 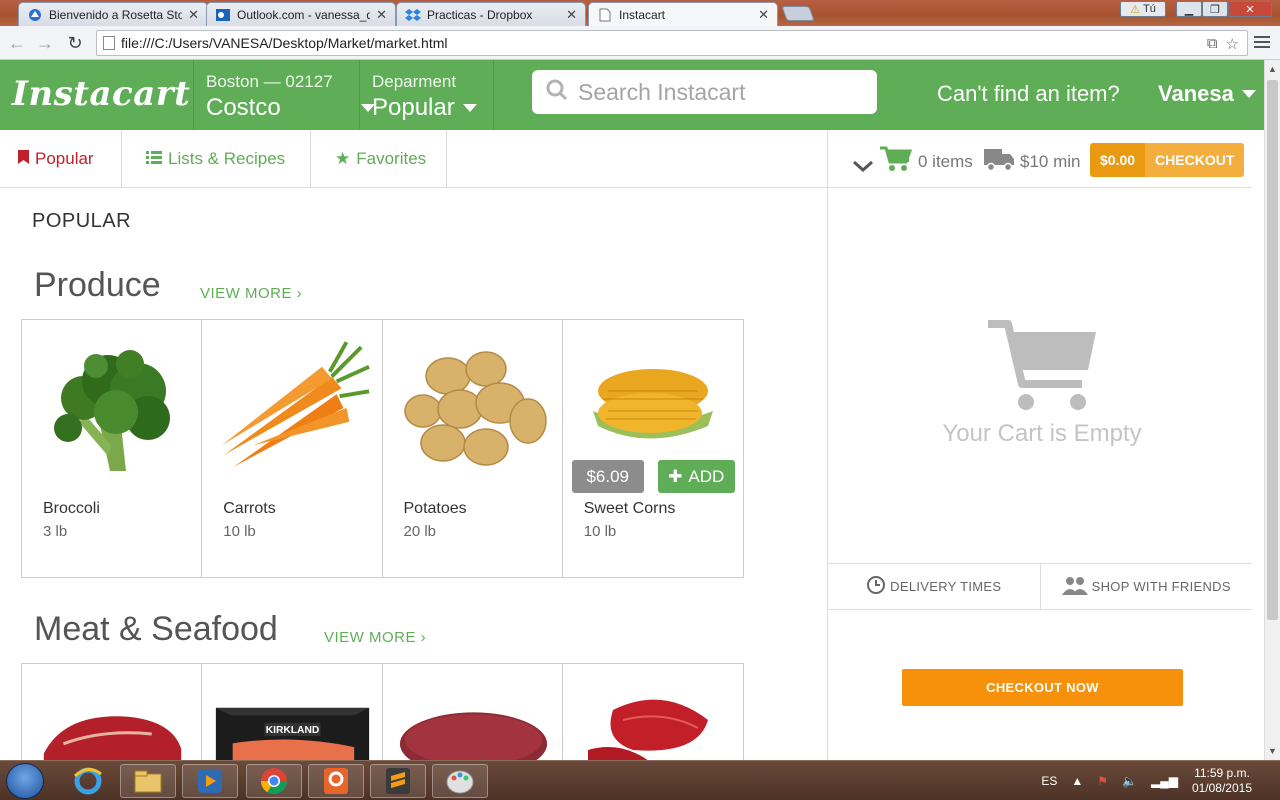 I want to click on tab-lists-recipes: Lists & Recipes, so click(x=216, y=159).